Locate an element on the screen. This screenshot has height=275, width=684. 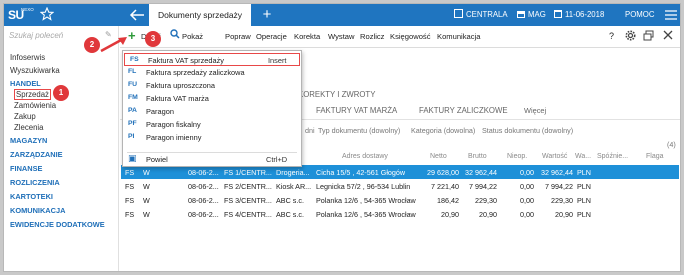
cell-wartosc: 7 994,22 is located at coordinates (559, 186).